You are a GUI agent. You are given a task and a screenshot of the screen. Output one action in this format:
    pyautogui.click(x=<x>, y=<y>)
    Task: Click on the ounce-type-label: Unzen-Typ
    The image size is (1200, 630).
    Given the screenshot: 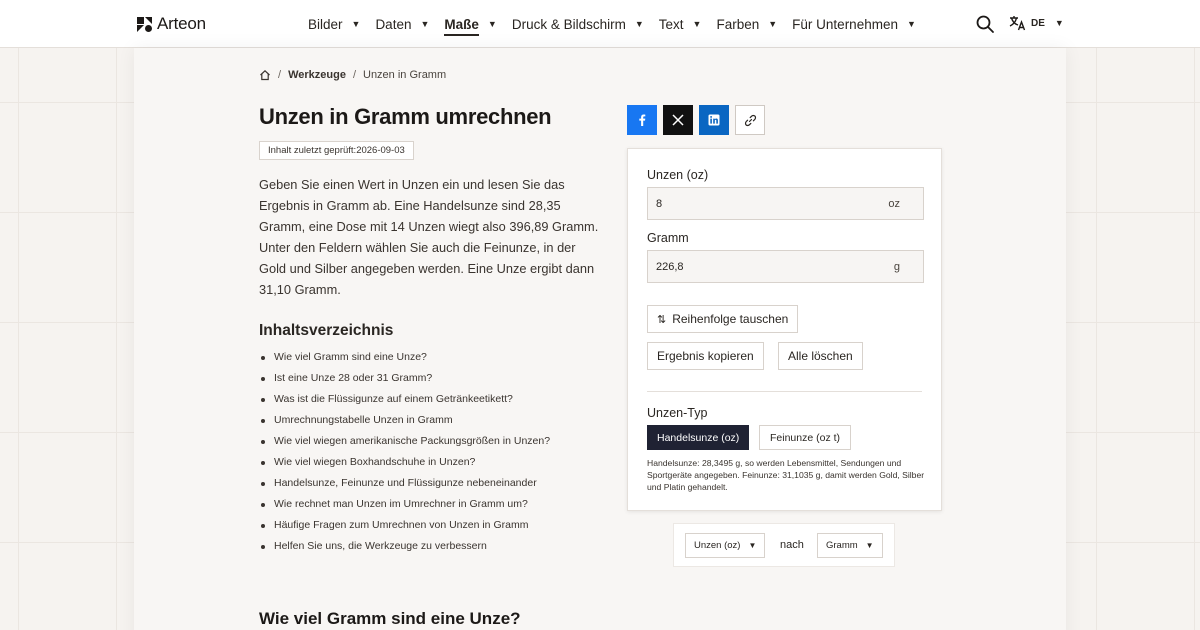 What is the action you would take?
    pyautogui.click(x=677, y=413)
    